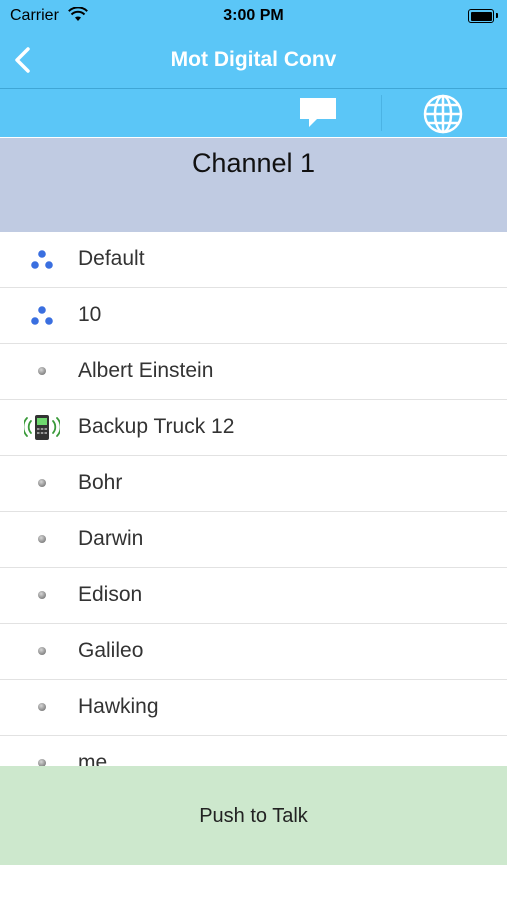 The height and width of the screenshot is (900, 507). Describe the element at coordinates (156, 426) in the screenshot. I see `list-item-label: Backup Truck 12` at that location.